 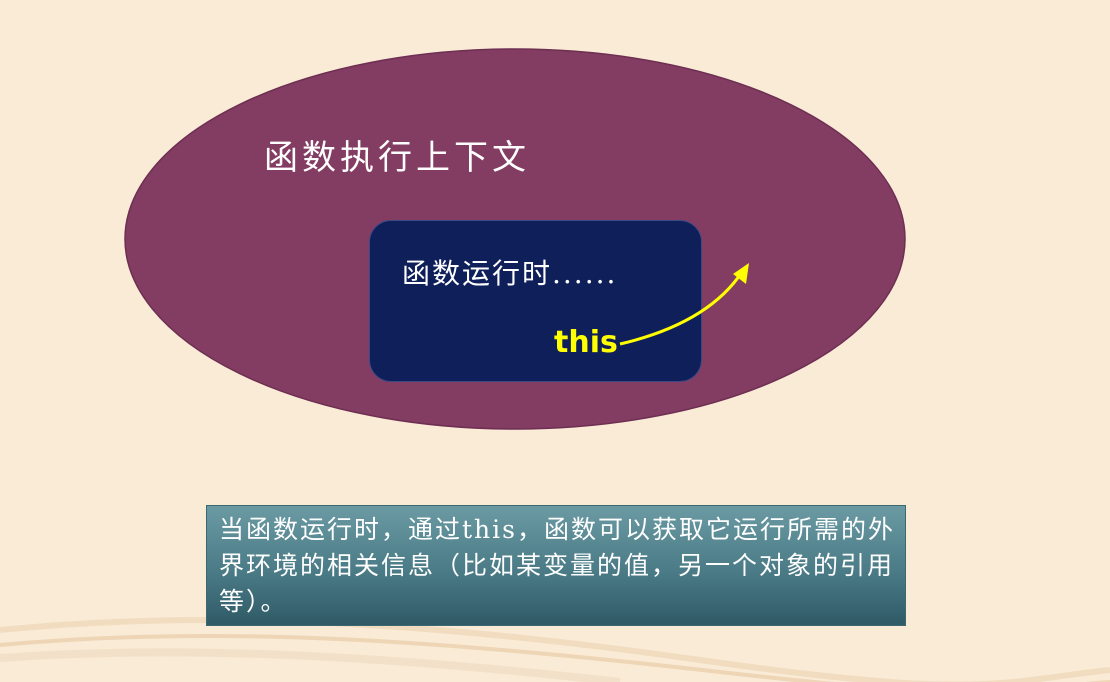 What do you see at coordinates (397, 158) in the screenshot?
I see `execution-context-title: 函数执行上下文` at bounding box center [397, 158].